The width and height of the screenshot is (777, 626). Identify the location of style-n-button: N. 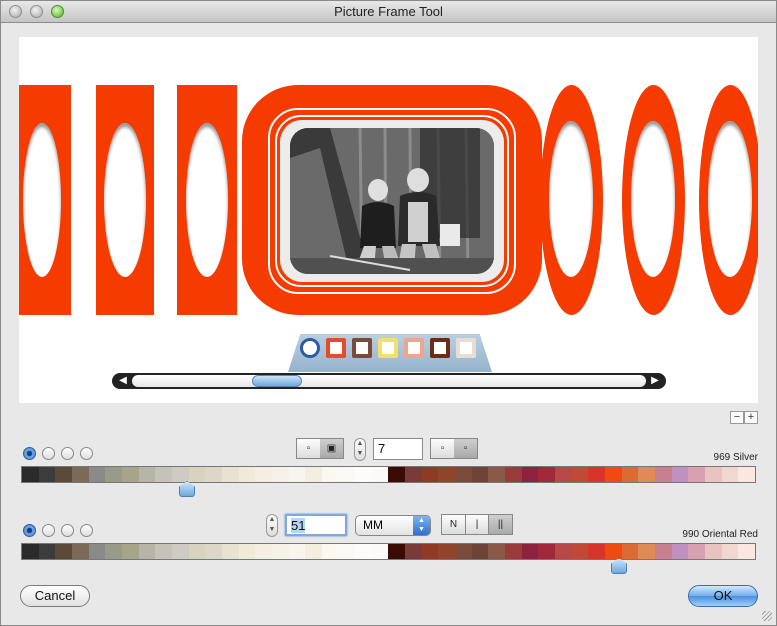
(453, 524).